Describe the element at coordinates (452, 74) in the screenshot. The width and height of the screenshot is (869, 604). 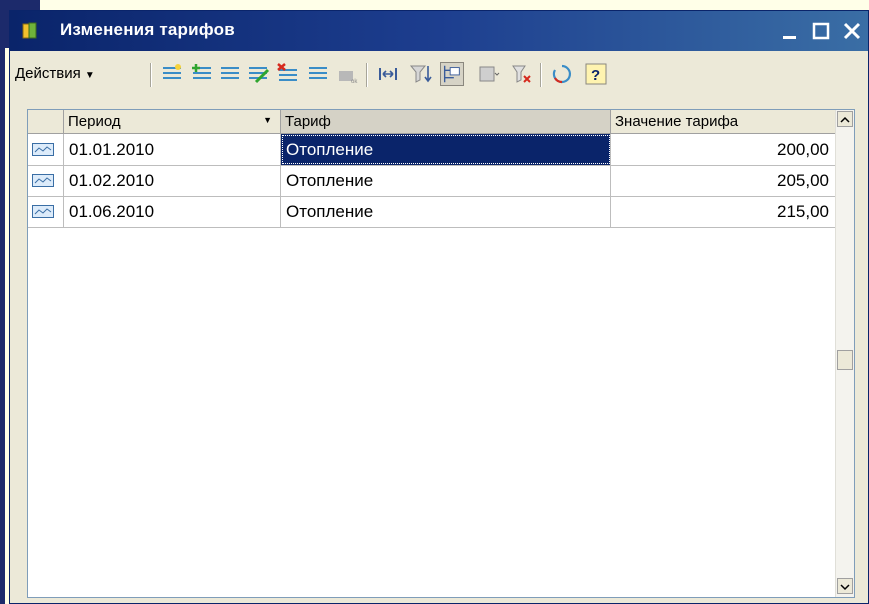
I see `tree-view-icon` at that location.